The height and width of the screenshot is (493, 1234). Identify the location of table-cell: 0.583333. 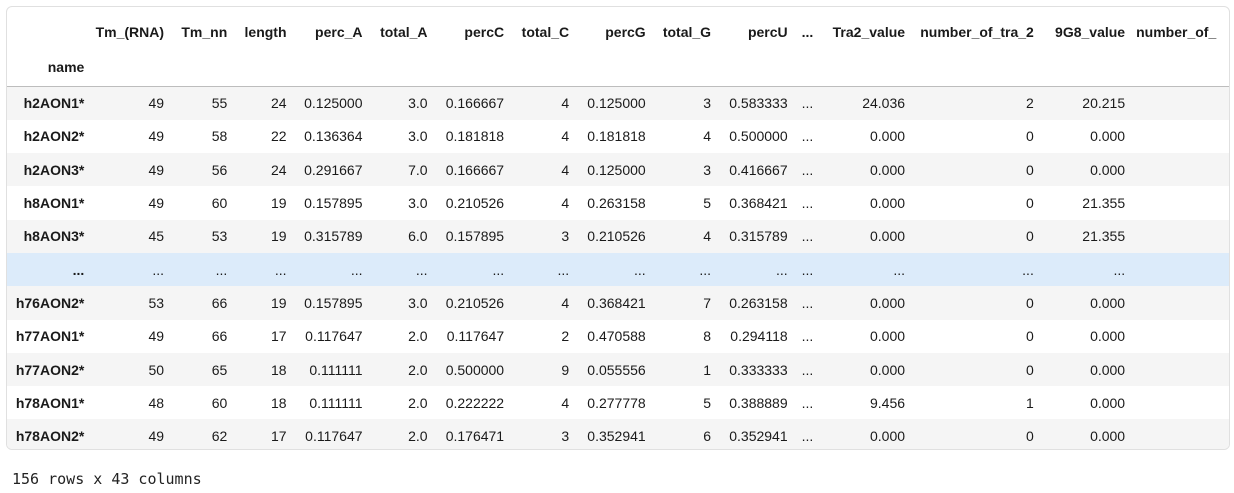
(758, 103).